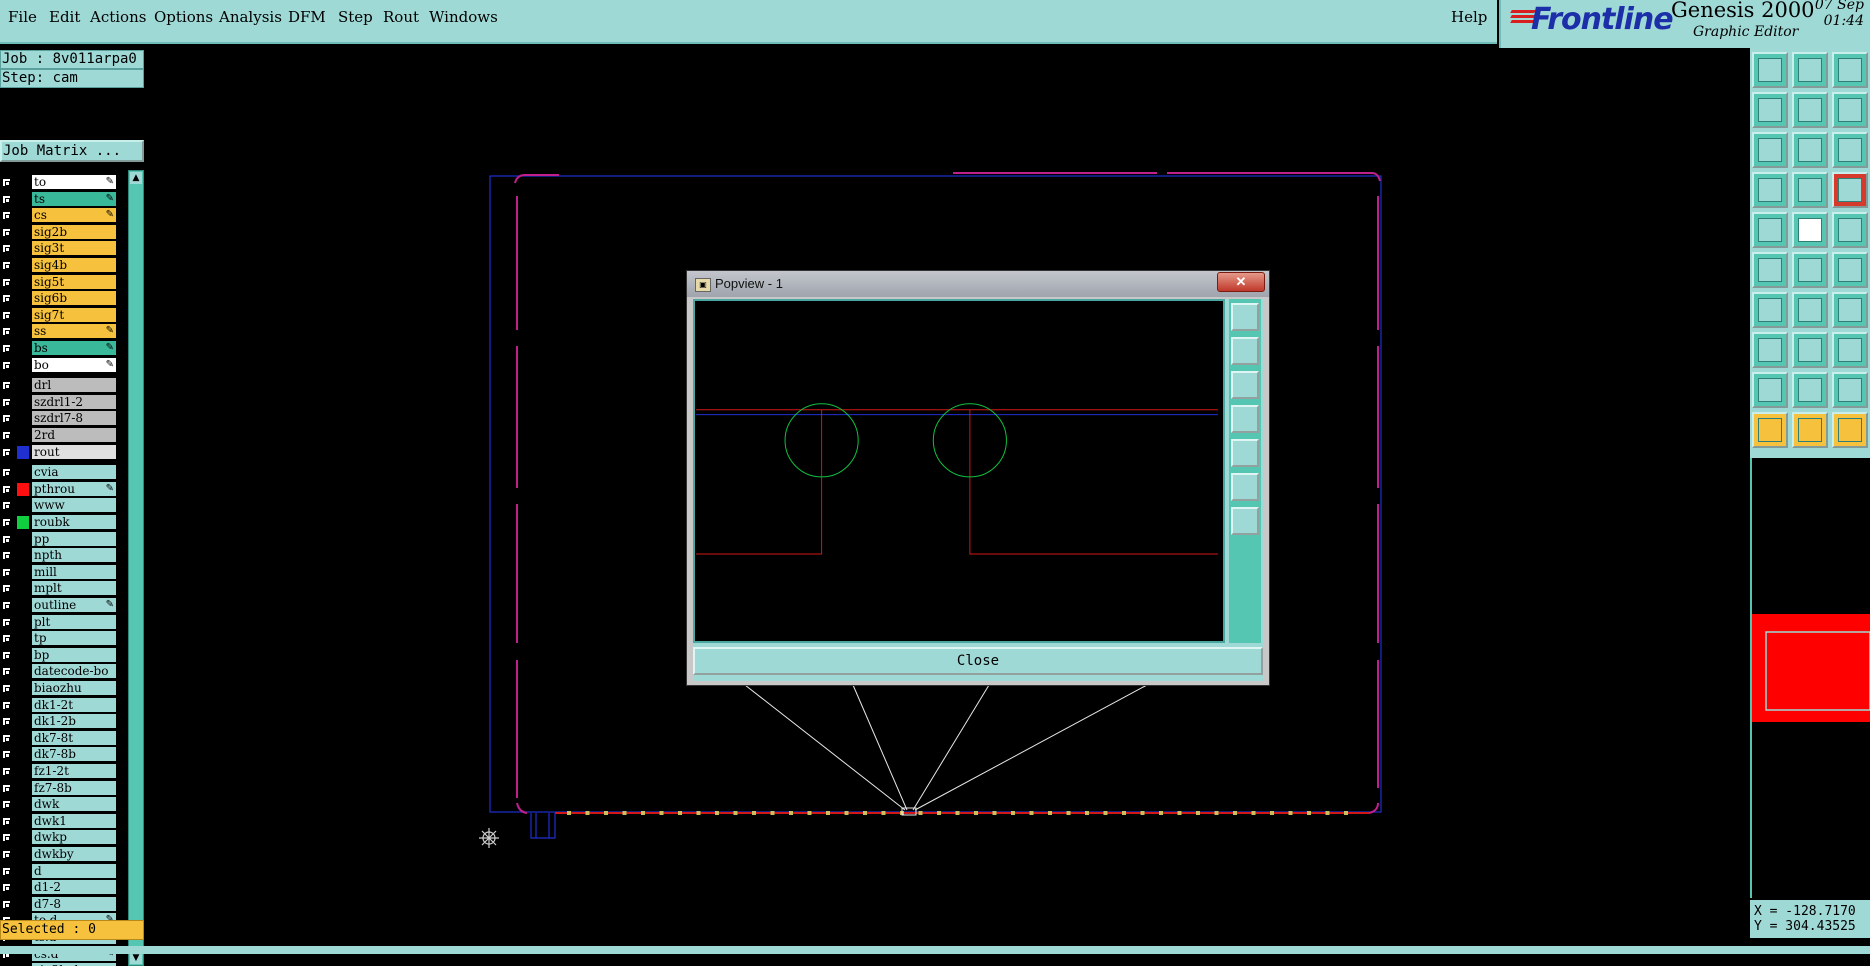 The height and width of the screenshot is (966, 1870). Describe the element at coordinates (59, 804) in the screenshot. I see `layer-row: dwk` at that location.